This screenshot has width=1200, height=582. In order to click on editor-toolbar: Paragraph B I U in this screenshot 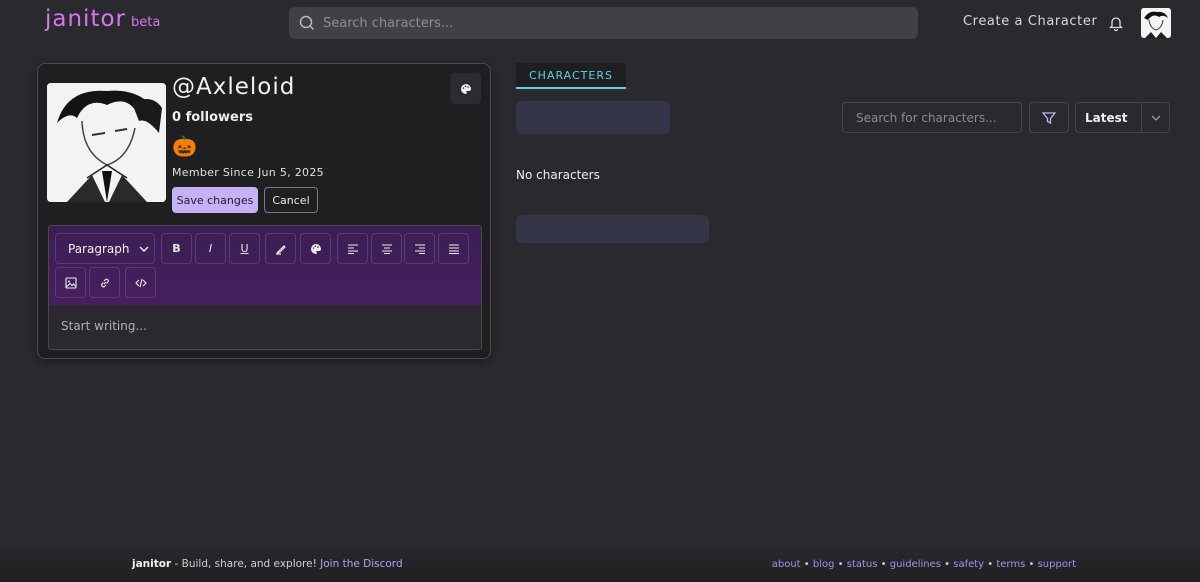, I will do `click(265, 265)`.